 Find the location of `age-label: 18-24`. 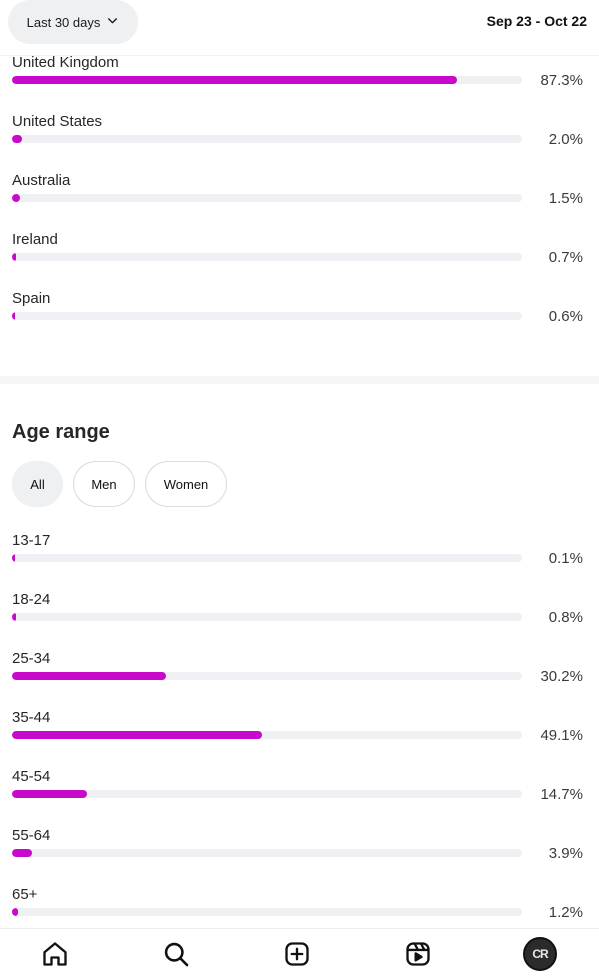

age-label: 18-24 is located at coordinates (31, 599).